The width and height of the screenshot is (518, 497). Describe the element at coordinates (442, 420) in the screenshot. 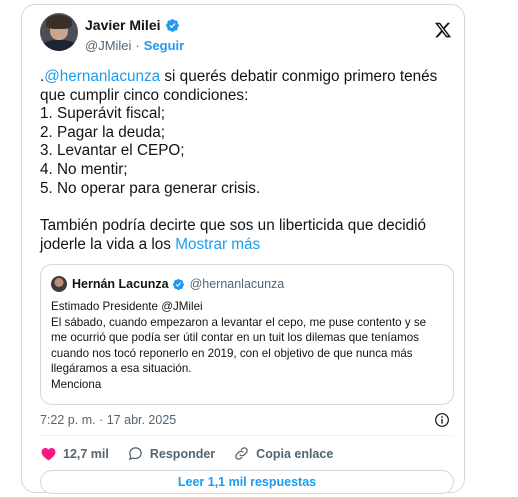

I see `info-icon` at that location.